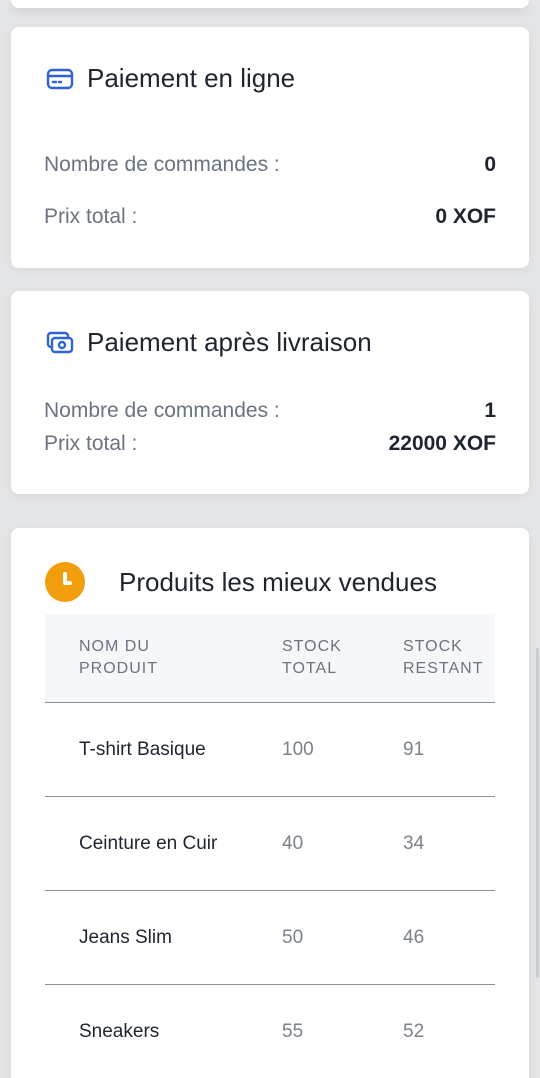 Image resolution: width=540 pixels, height=1078 pixels. I want to click on cod-orders-value: 1, so click(490, 410).